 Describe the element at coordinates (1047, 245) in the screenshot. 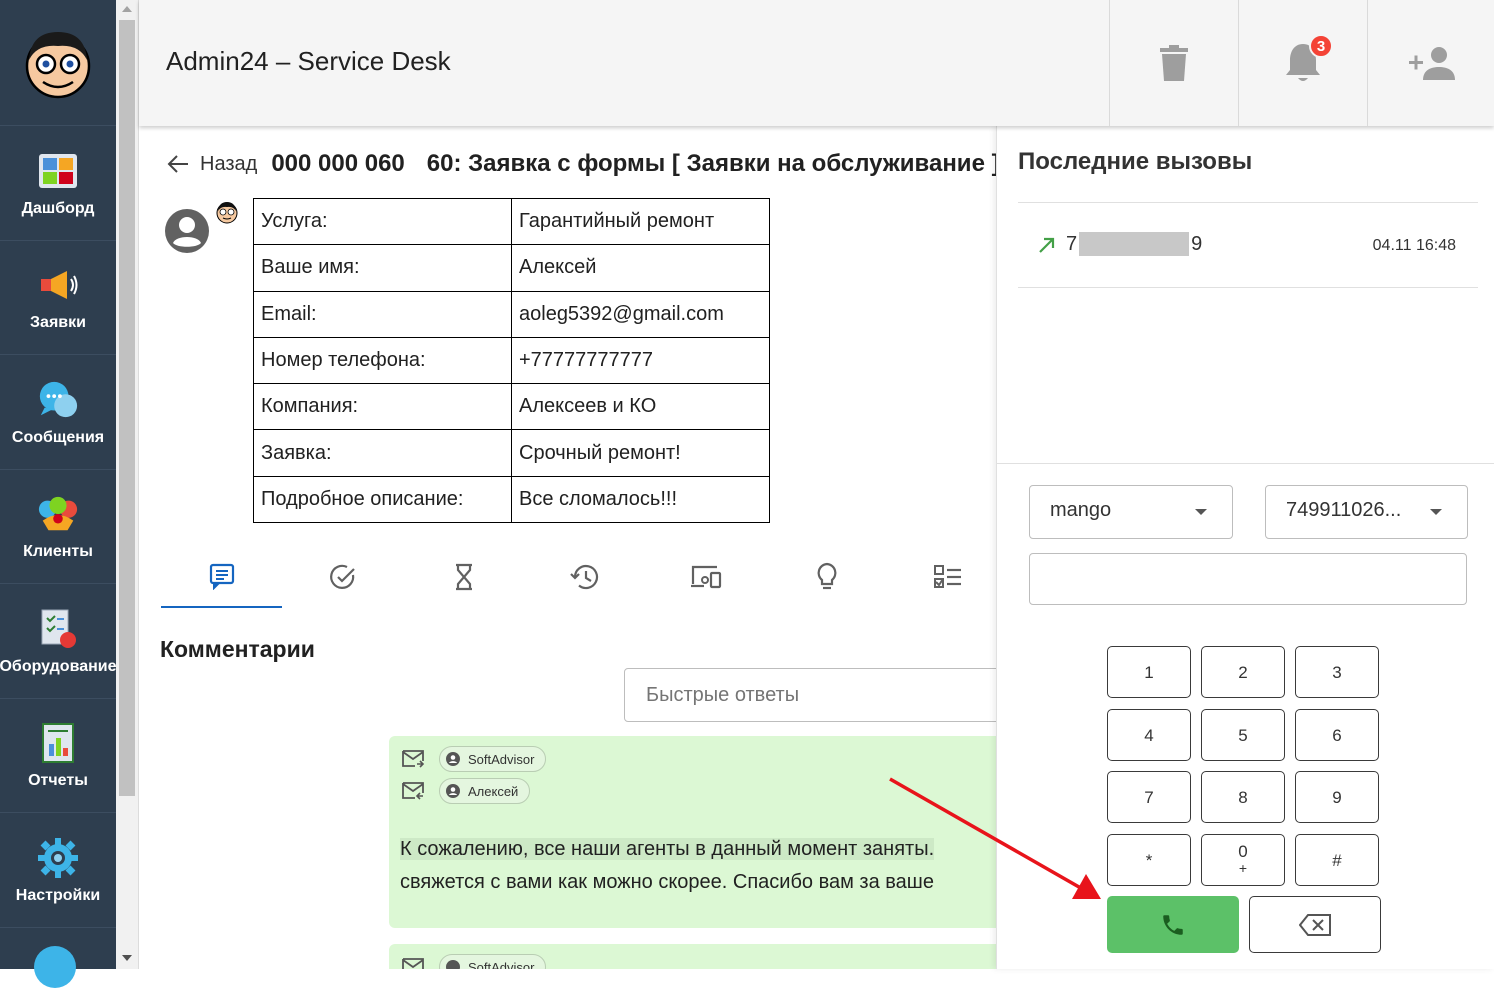

I see `outgoing-call-icon` at that location.